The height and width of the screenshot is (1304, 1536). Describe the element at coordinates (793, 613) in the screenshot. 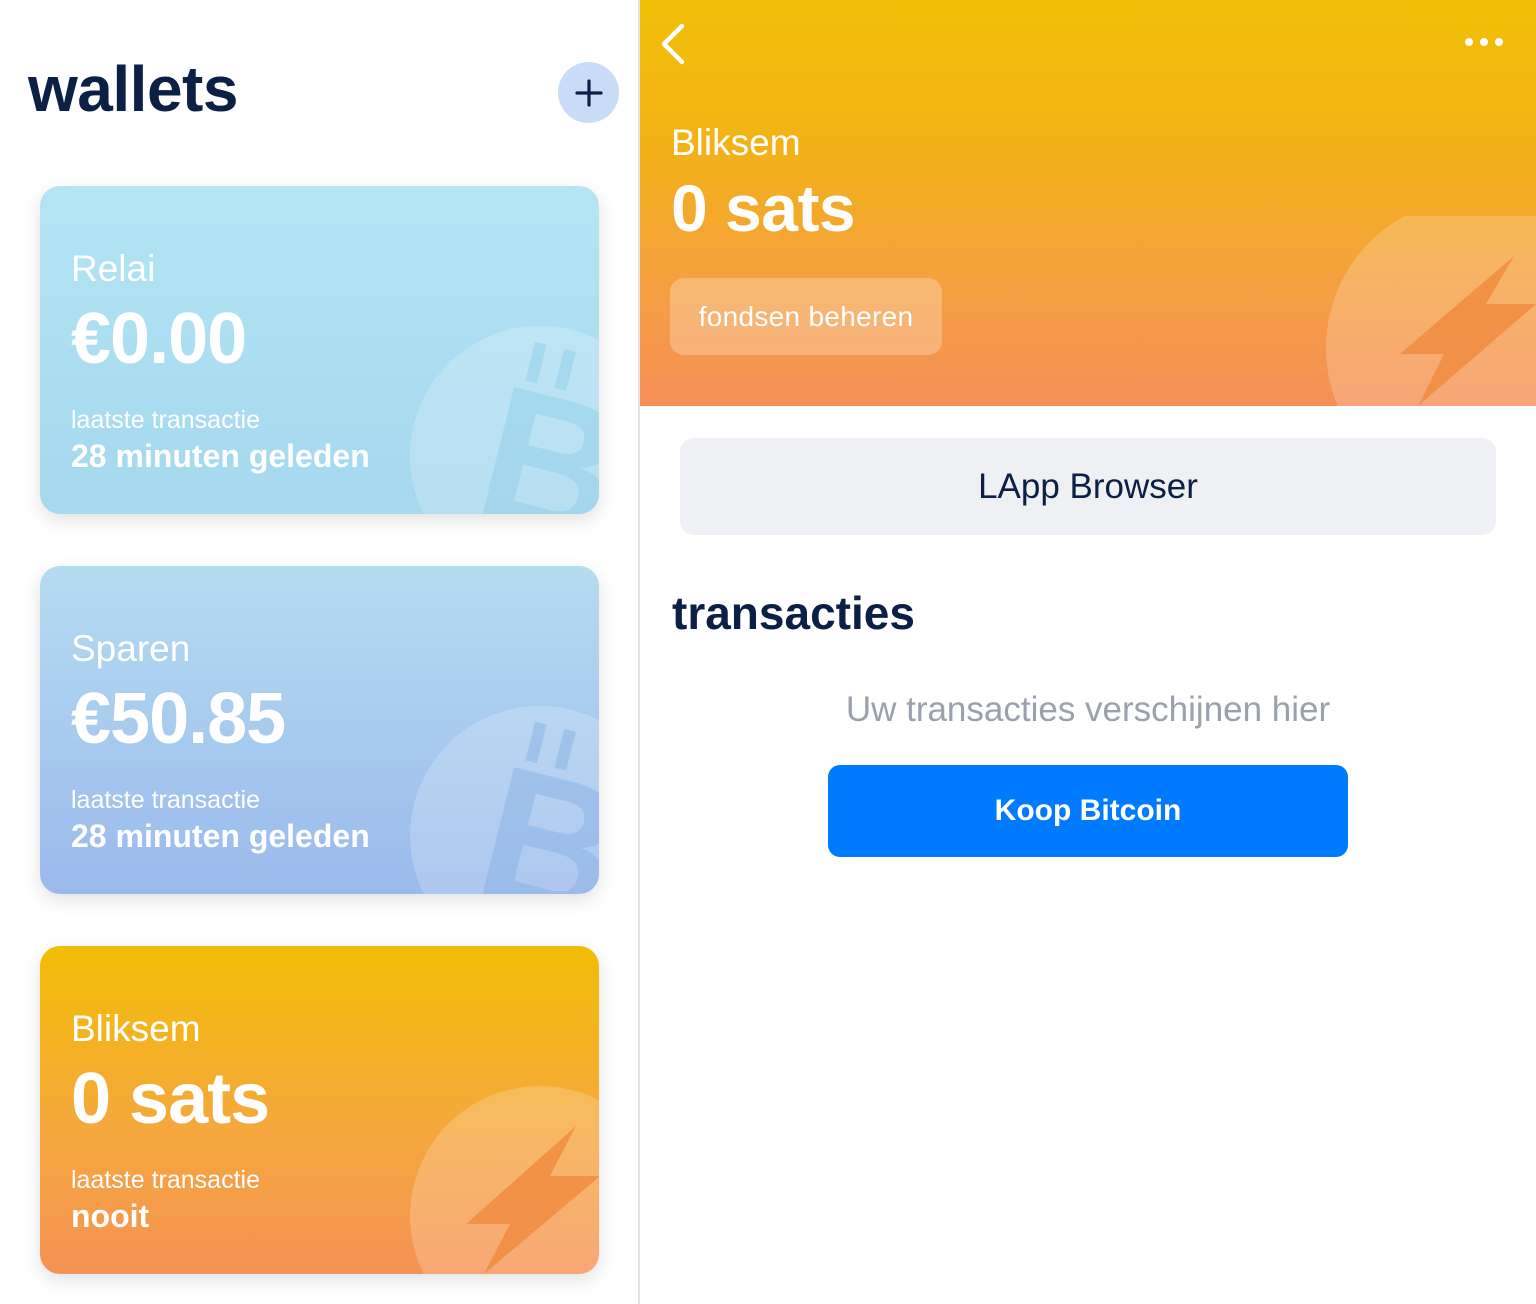

I see `transactions-title: transacties` at that location.